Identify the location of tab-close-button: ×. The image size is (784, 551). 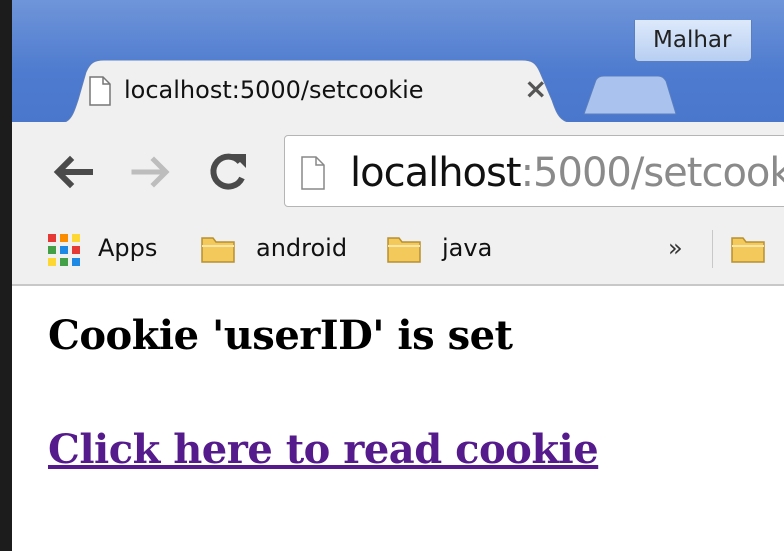
(535, 88).